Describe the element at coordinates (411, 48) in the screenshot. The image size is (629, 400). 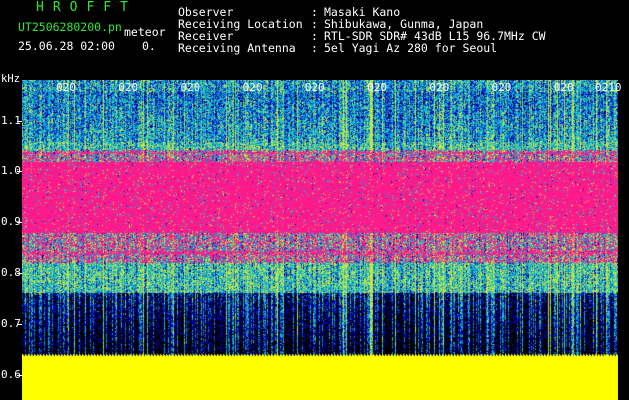
I see `antenna-value: 5el Yagi Az 280 for Seoul` at that location.